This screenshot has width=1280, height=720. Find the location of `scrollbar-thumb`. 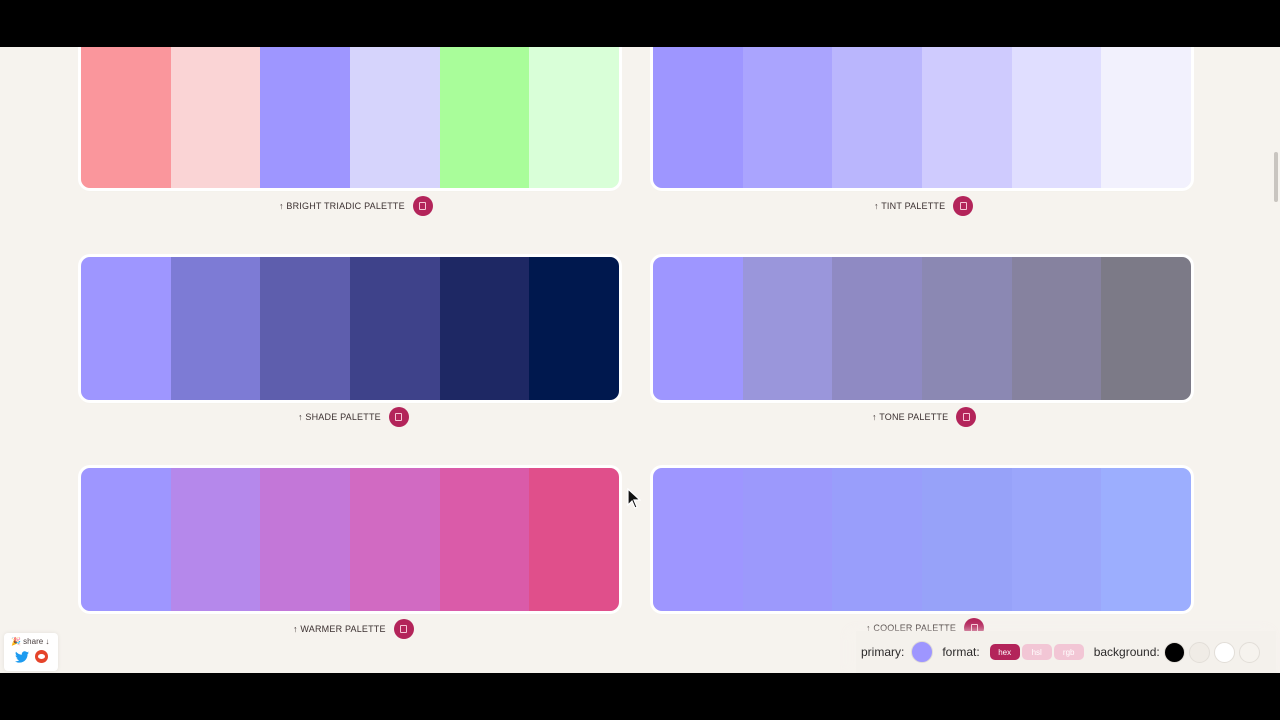

scrollbar-thumb is located at coordinates (1276, 177).